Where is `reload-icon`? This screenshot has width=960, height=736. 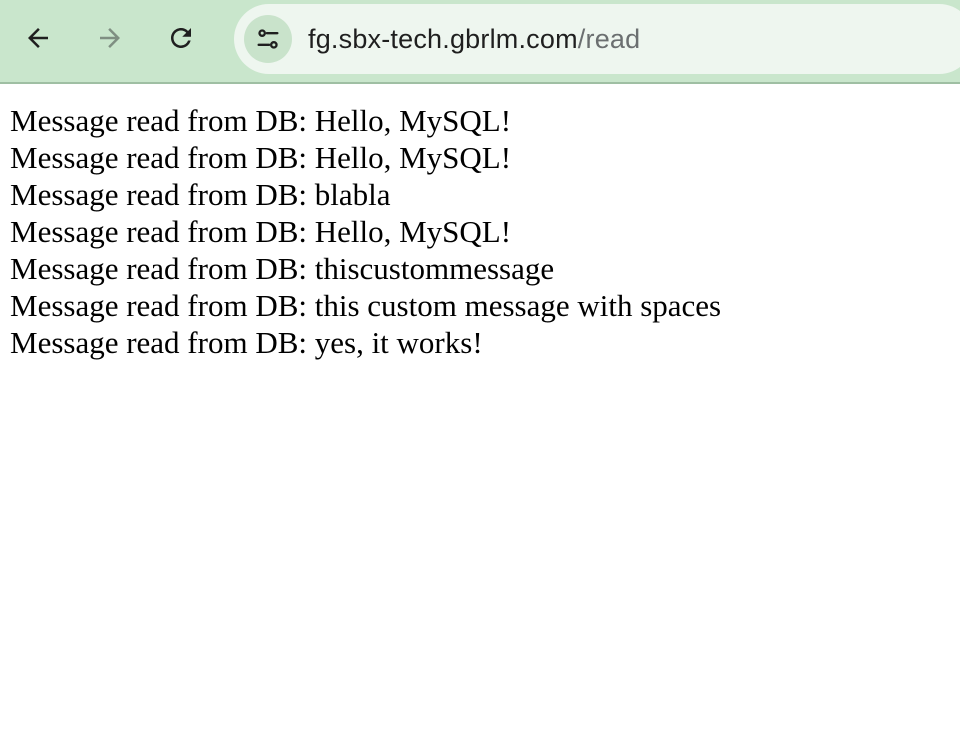 reload-icon is located at coordinates (181, 38).